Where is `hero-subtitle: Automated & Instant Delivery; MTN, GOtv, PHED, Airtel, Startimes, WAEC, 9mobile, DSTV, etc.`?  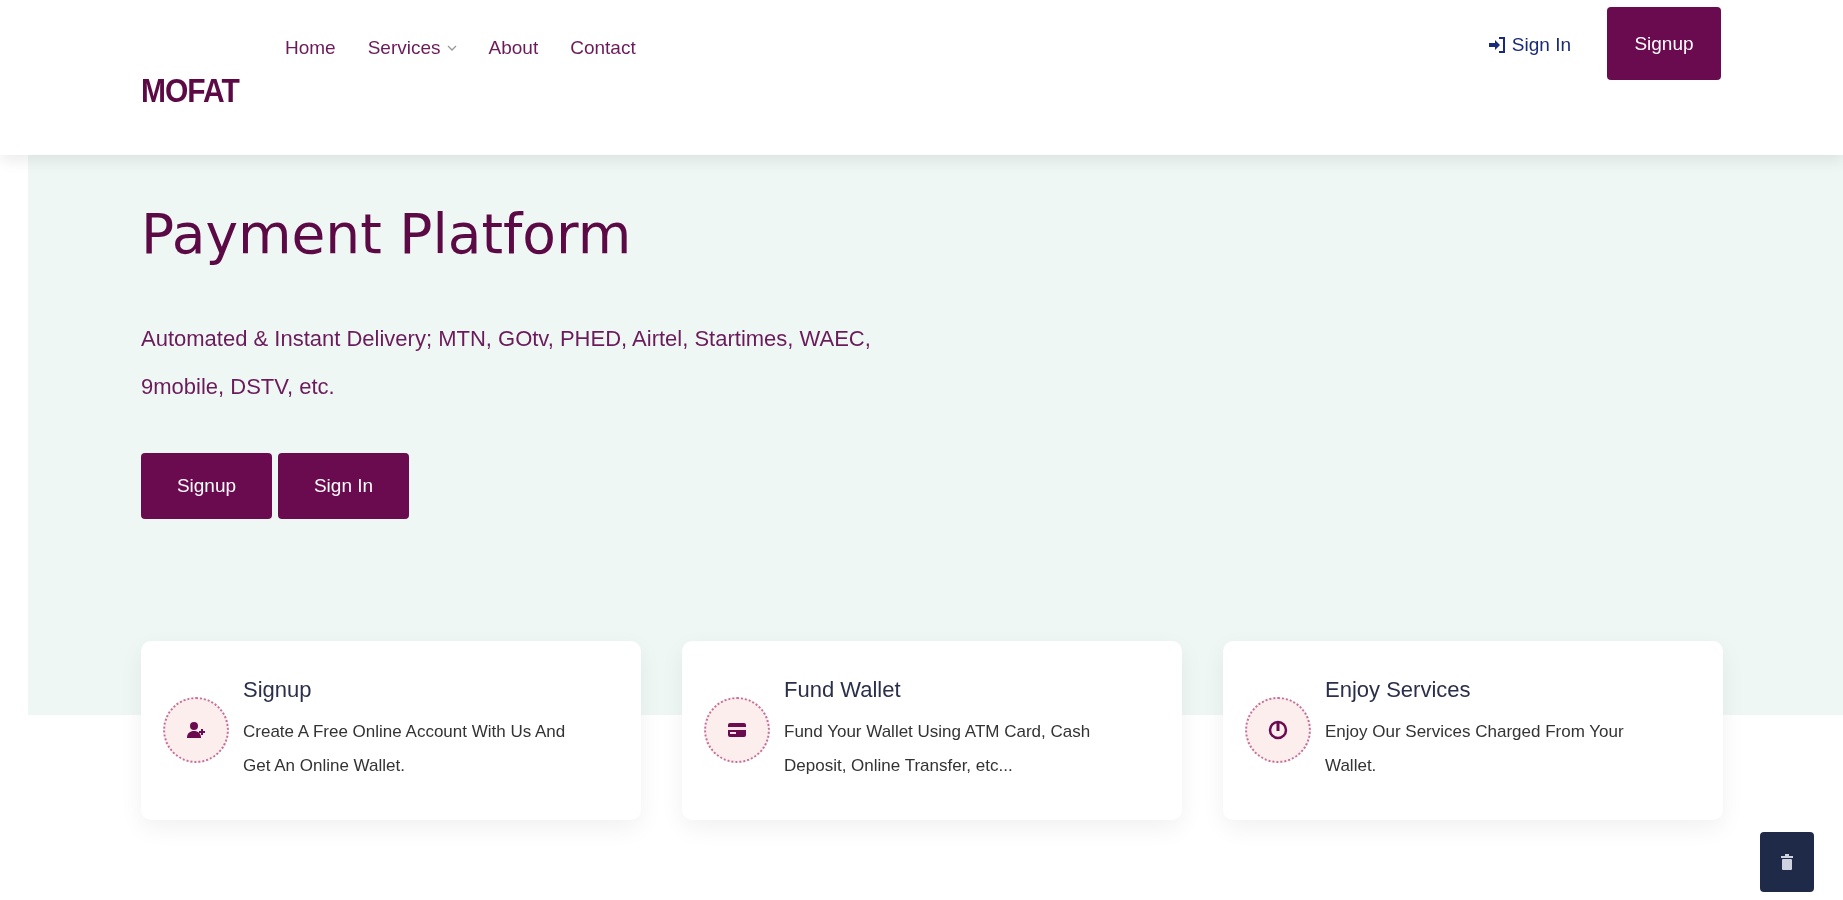 hero-subtitle: Automated & Instant Delivery; MTN, GOtv, PHED, Airtel, Startimes, WAEC, 9mobile, DSTV, etc. is located at coordinates (506, 363).